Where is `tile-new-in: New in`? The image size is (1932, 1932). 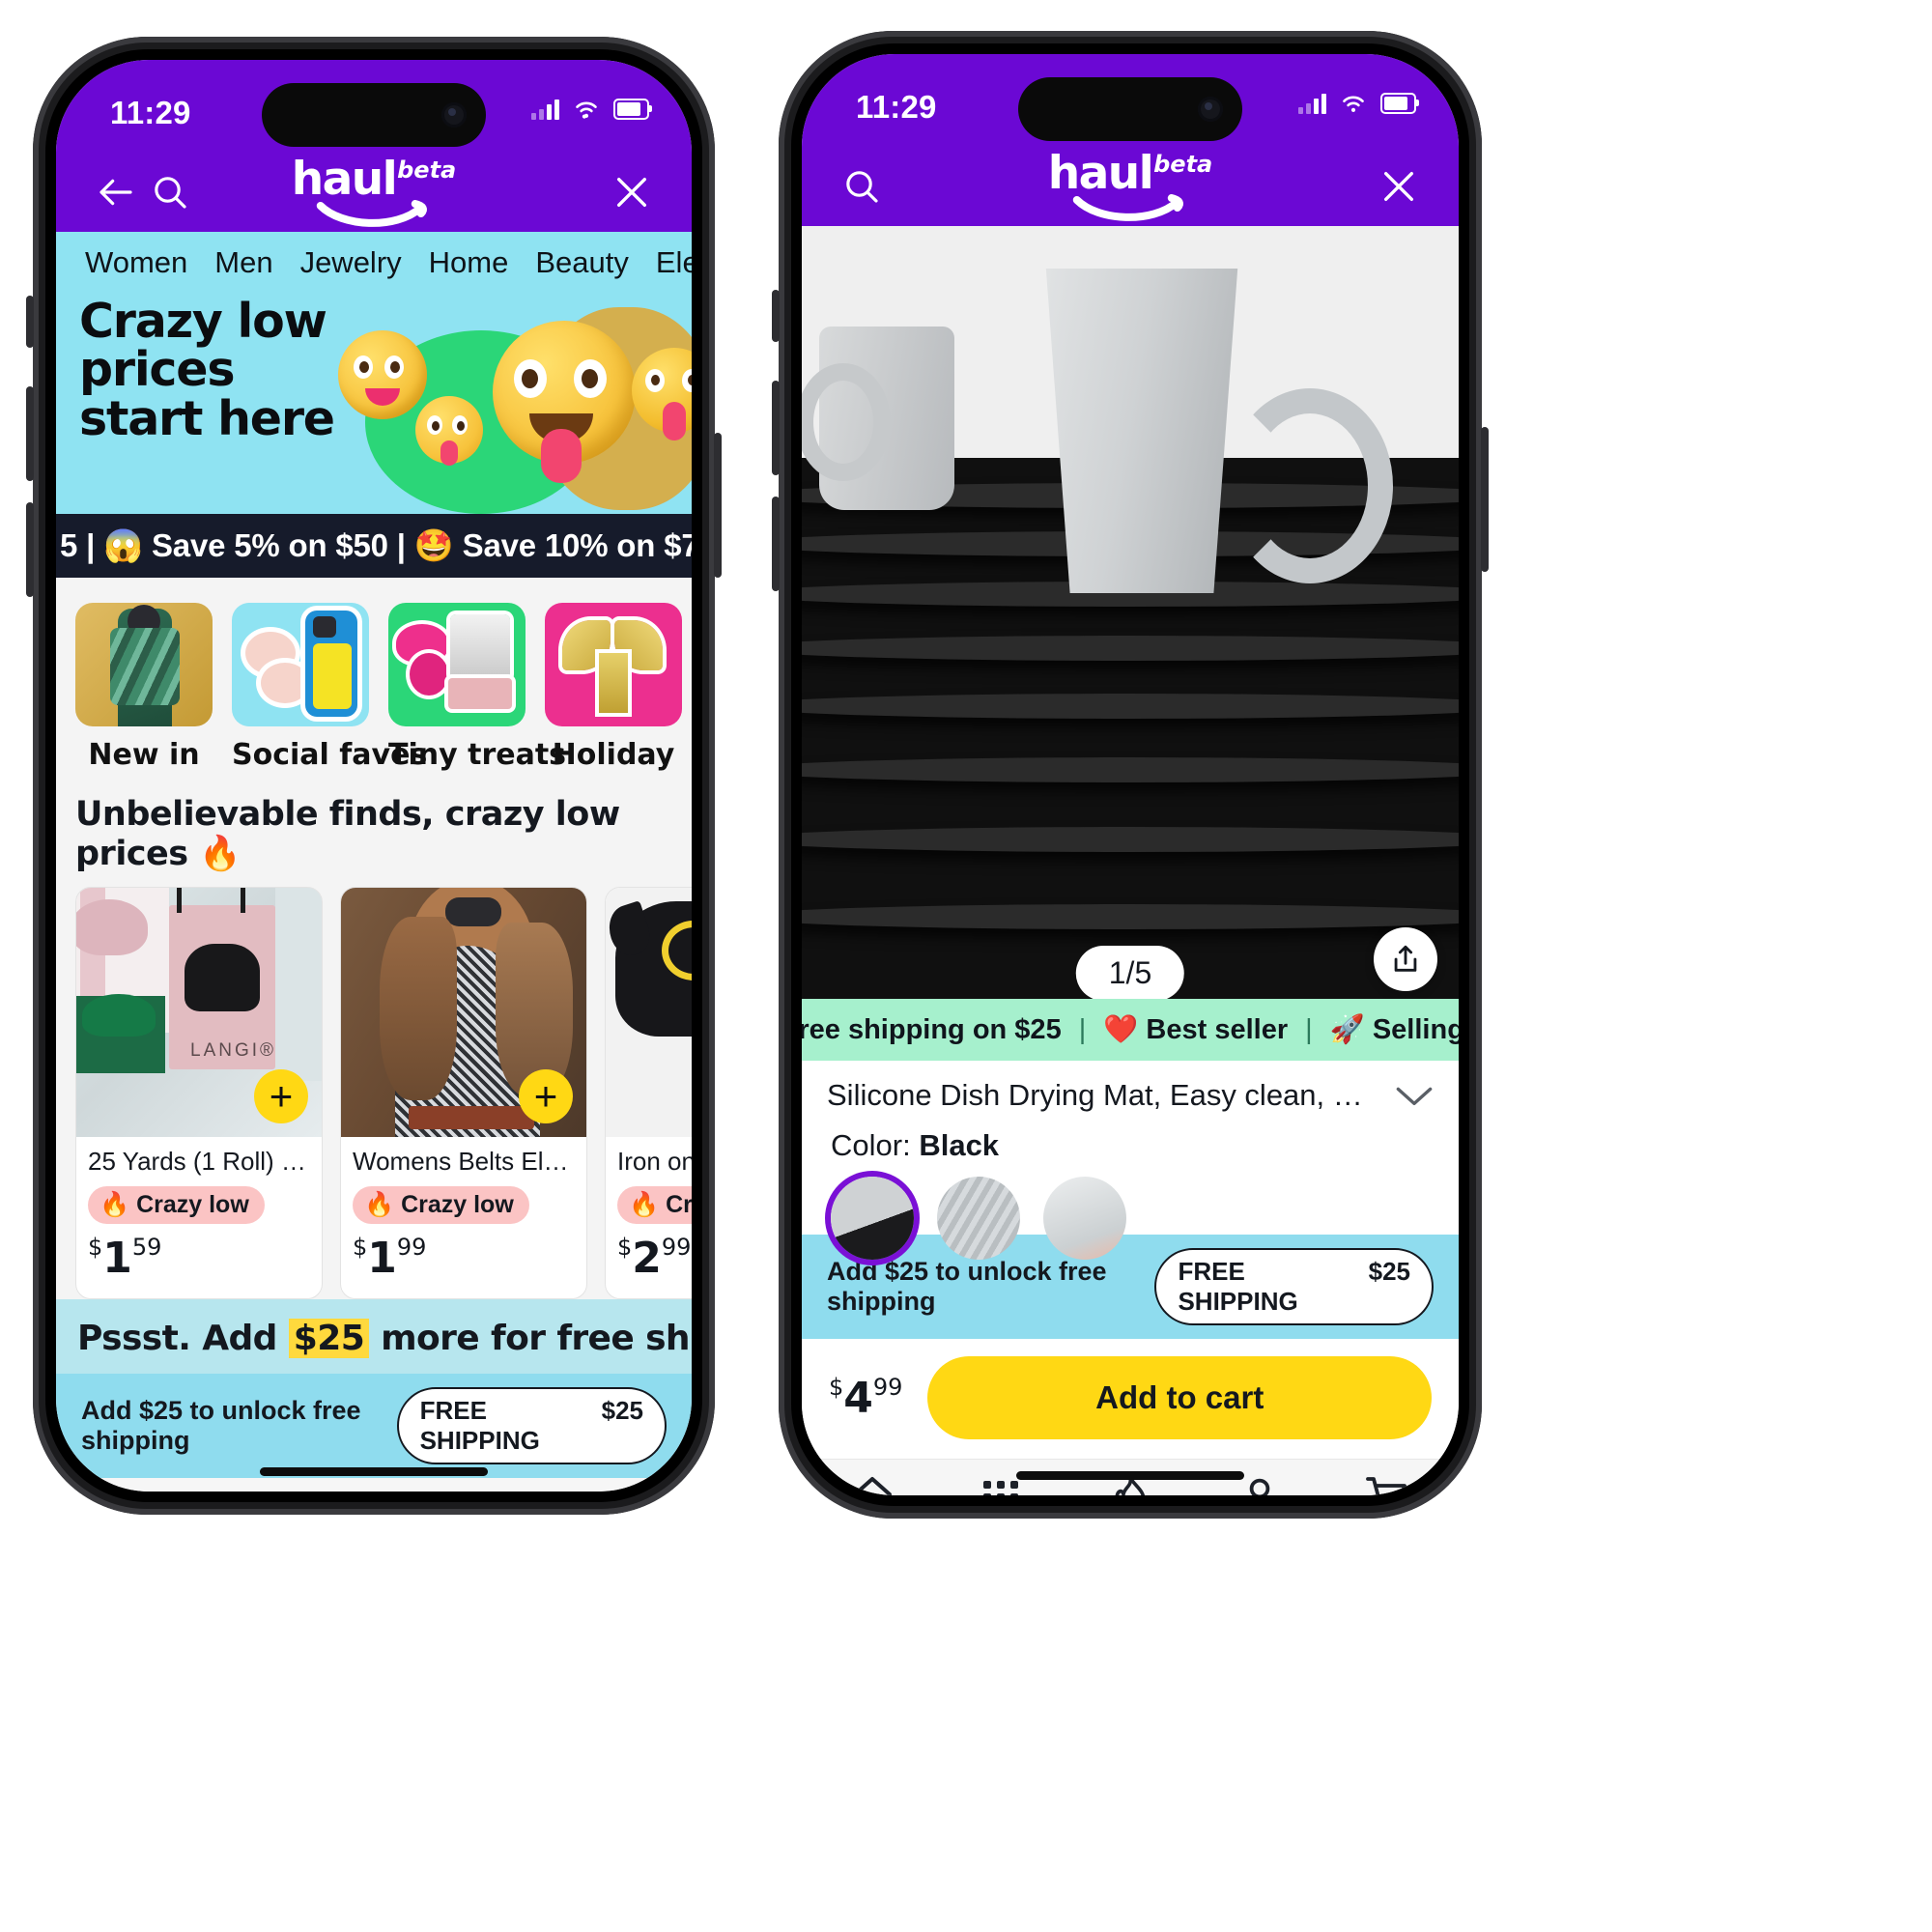 tile-new-in: New in is located at coordinates (144, 687).